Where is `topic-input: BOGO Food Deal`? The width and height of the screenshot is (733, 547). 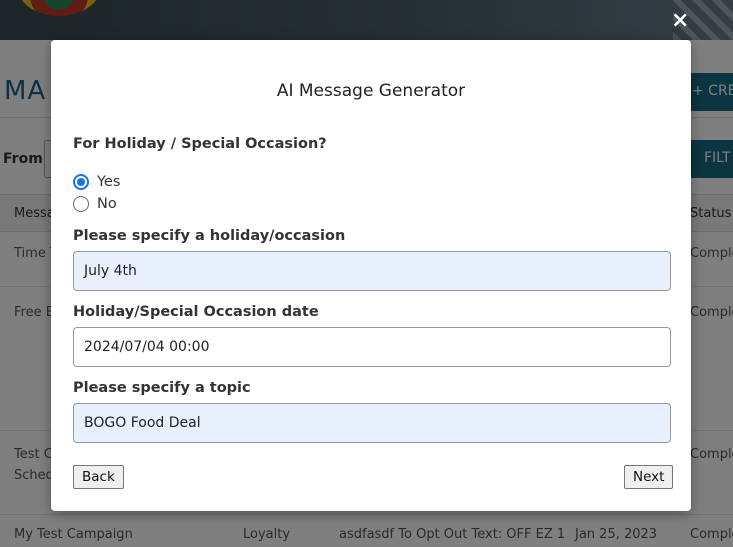
topic-input: BOGO Food Deal is located at coordinates (372, 423).